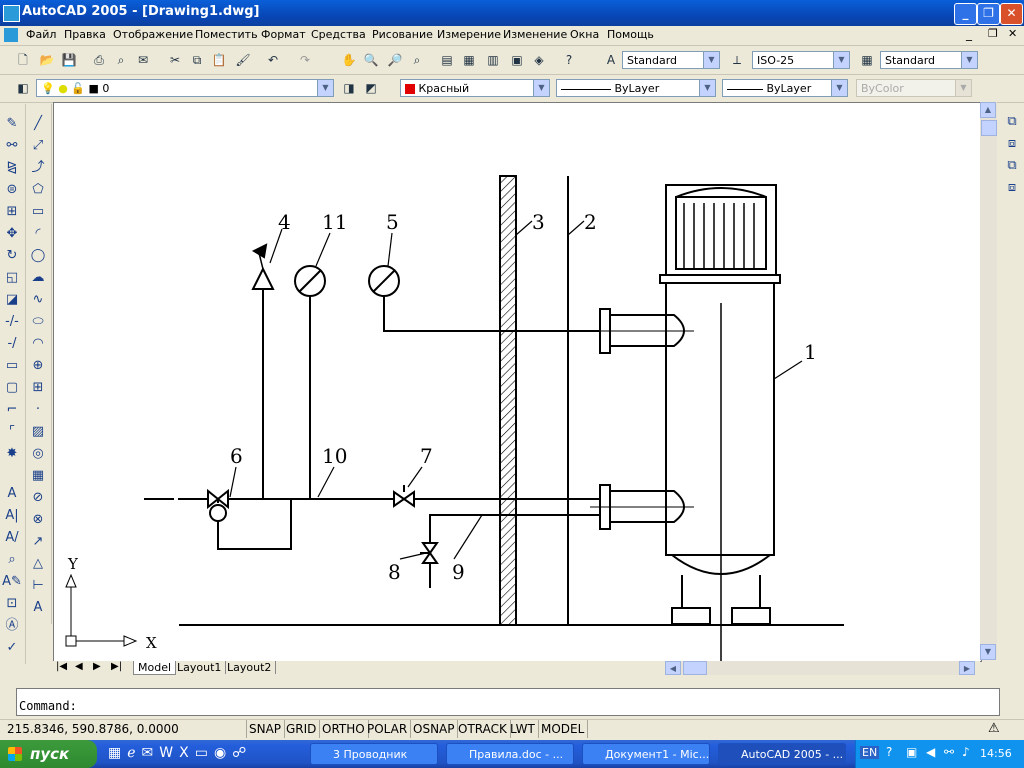 Image resolution: width=1024 pixels, height=768 pixels. Describe the element at coordinates (61, 666) in the screenshot. I see `tab-first-icon: |◀` at that location.